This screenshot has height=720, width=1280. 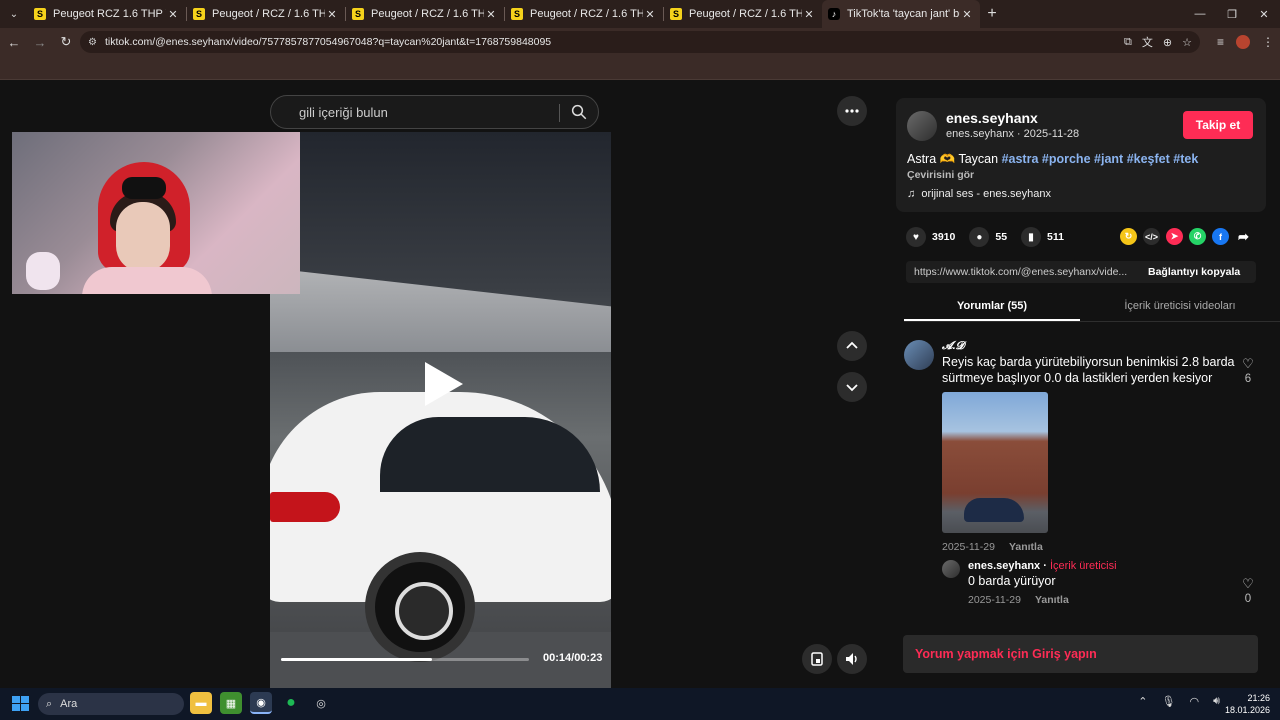 I want to click on back-arrow-icon: ←, so click(x=14, y=42).